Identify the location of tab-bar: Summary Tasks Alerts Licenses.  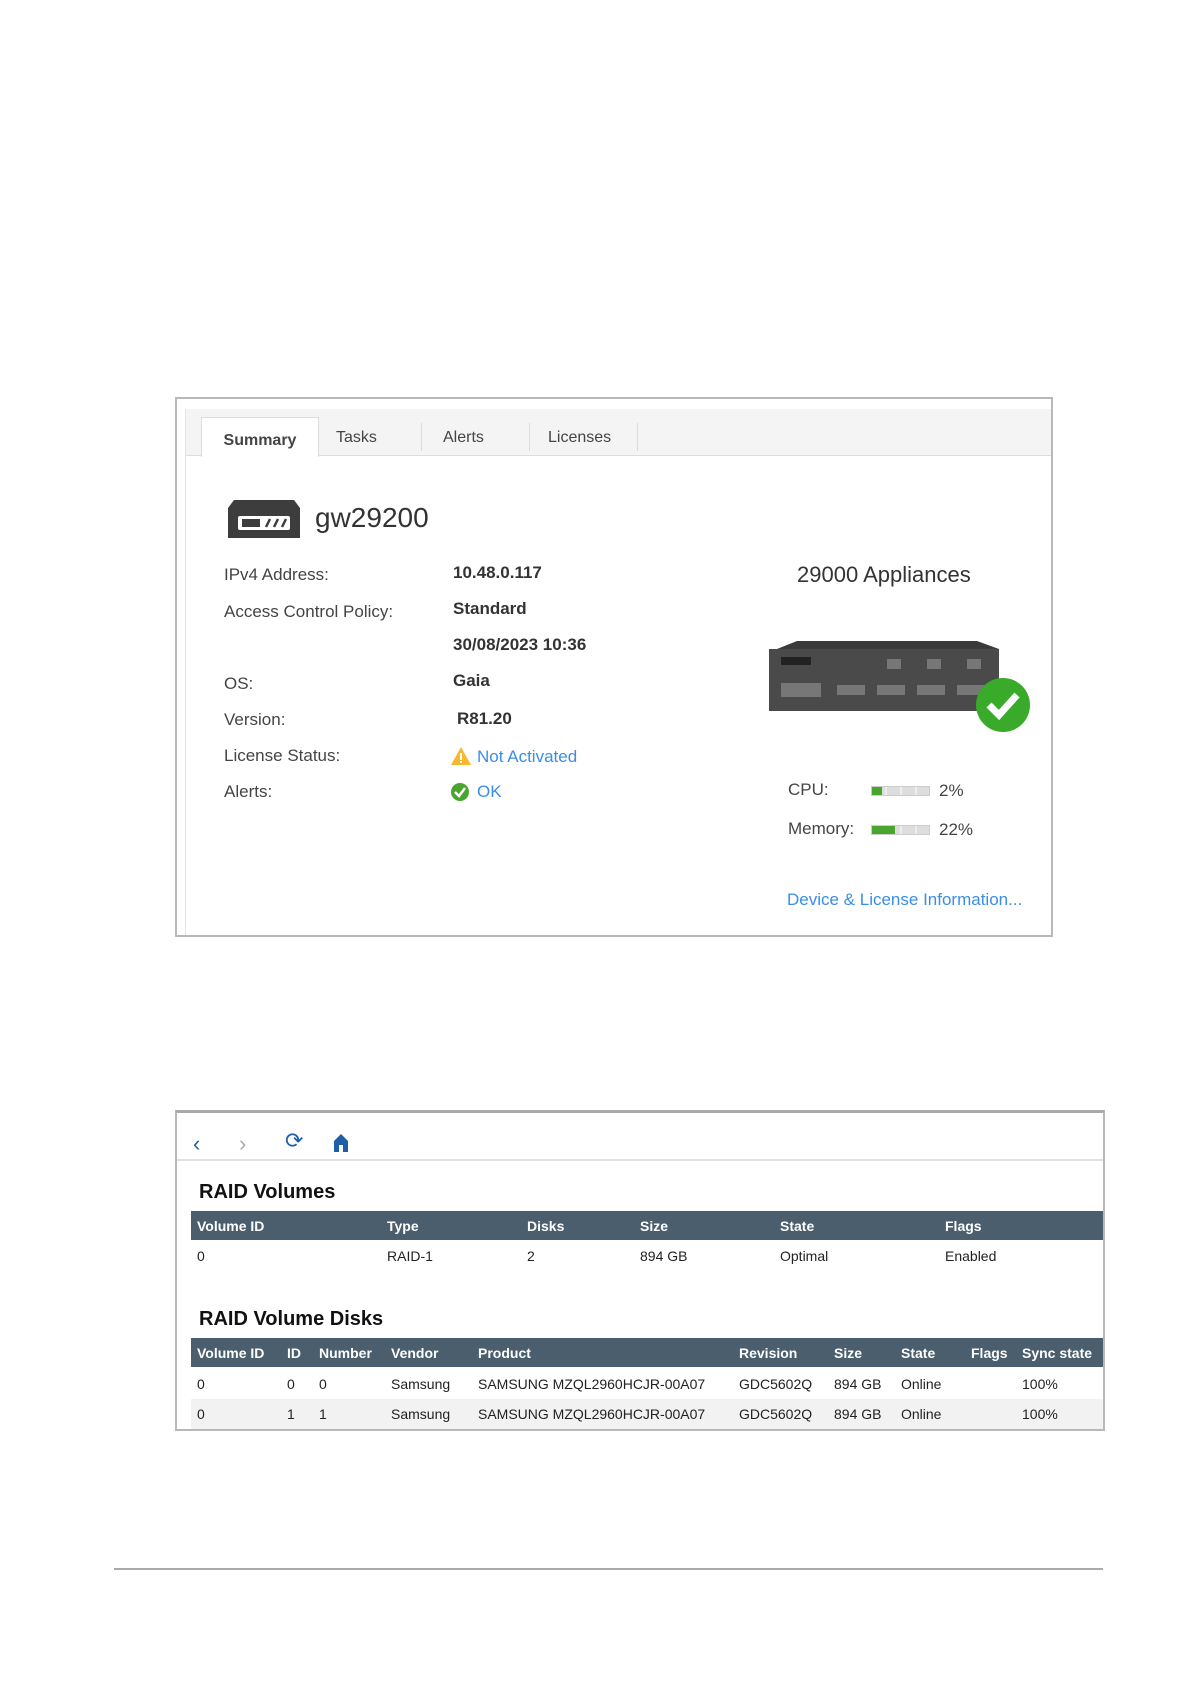
(618, 433).